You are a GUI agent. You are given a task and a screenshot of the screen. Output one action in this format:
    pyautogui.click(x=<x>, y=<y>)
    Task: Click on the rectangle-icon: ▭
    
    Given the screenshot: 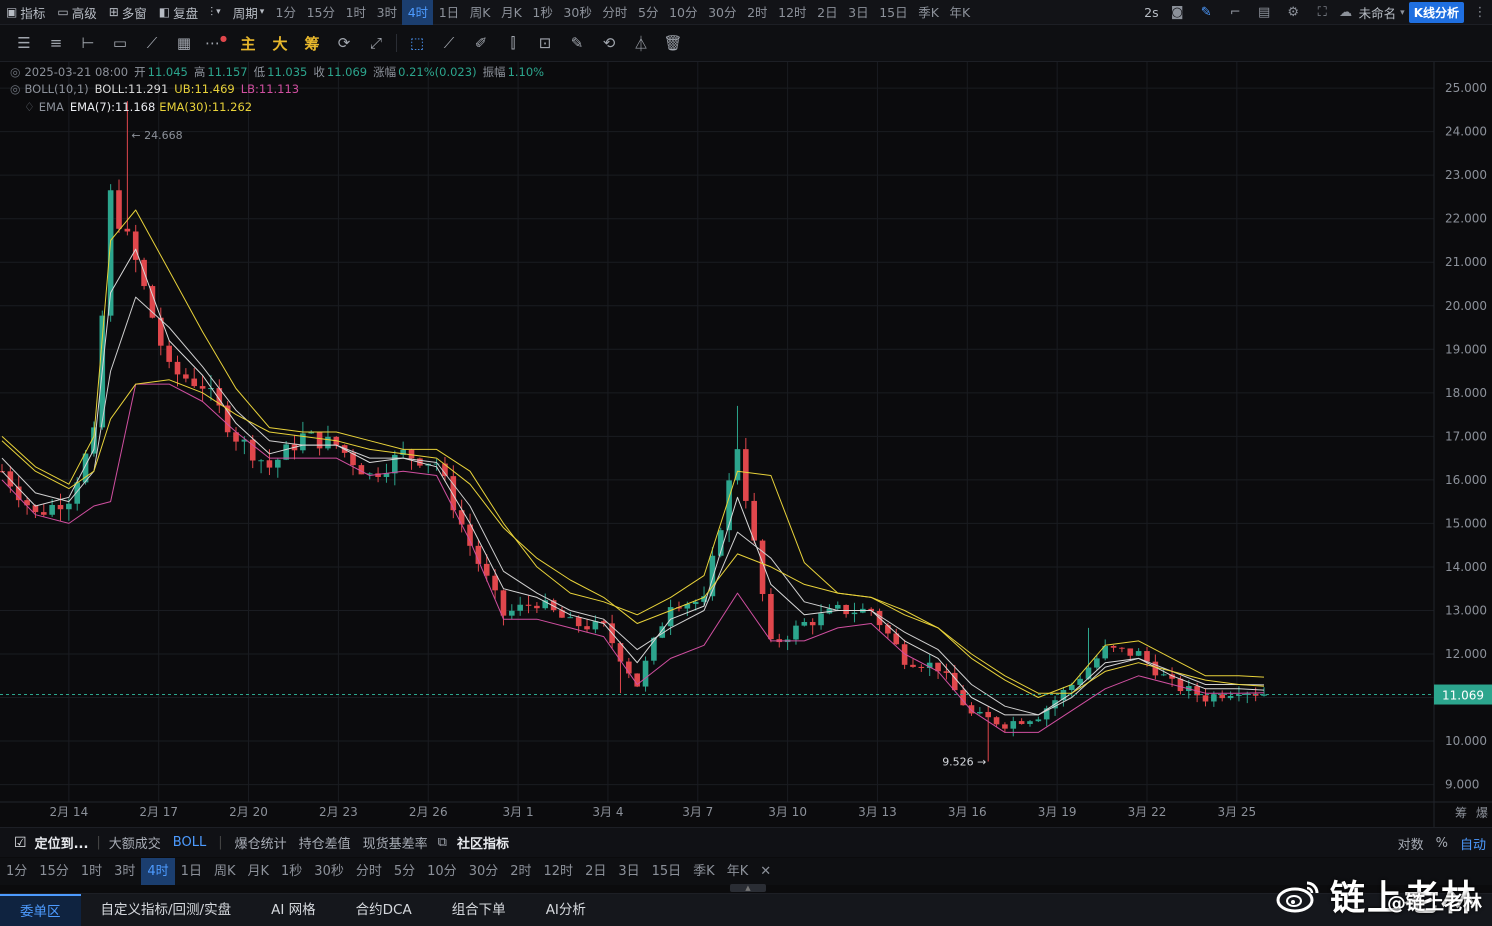 What is the action you would take?
    pyautogui.click(x=120, y=43)
    